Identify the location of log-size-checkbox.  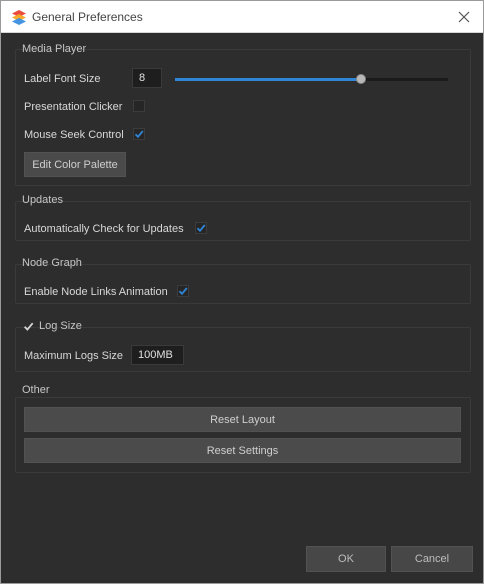
(28, 326).